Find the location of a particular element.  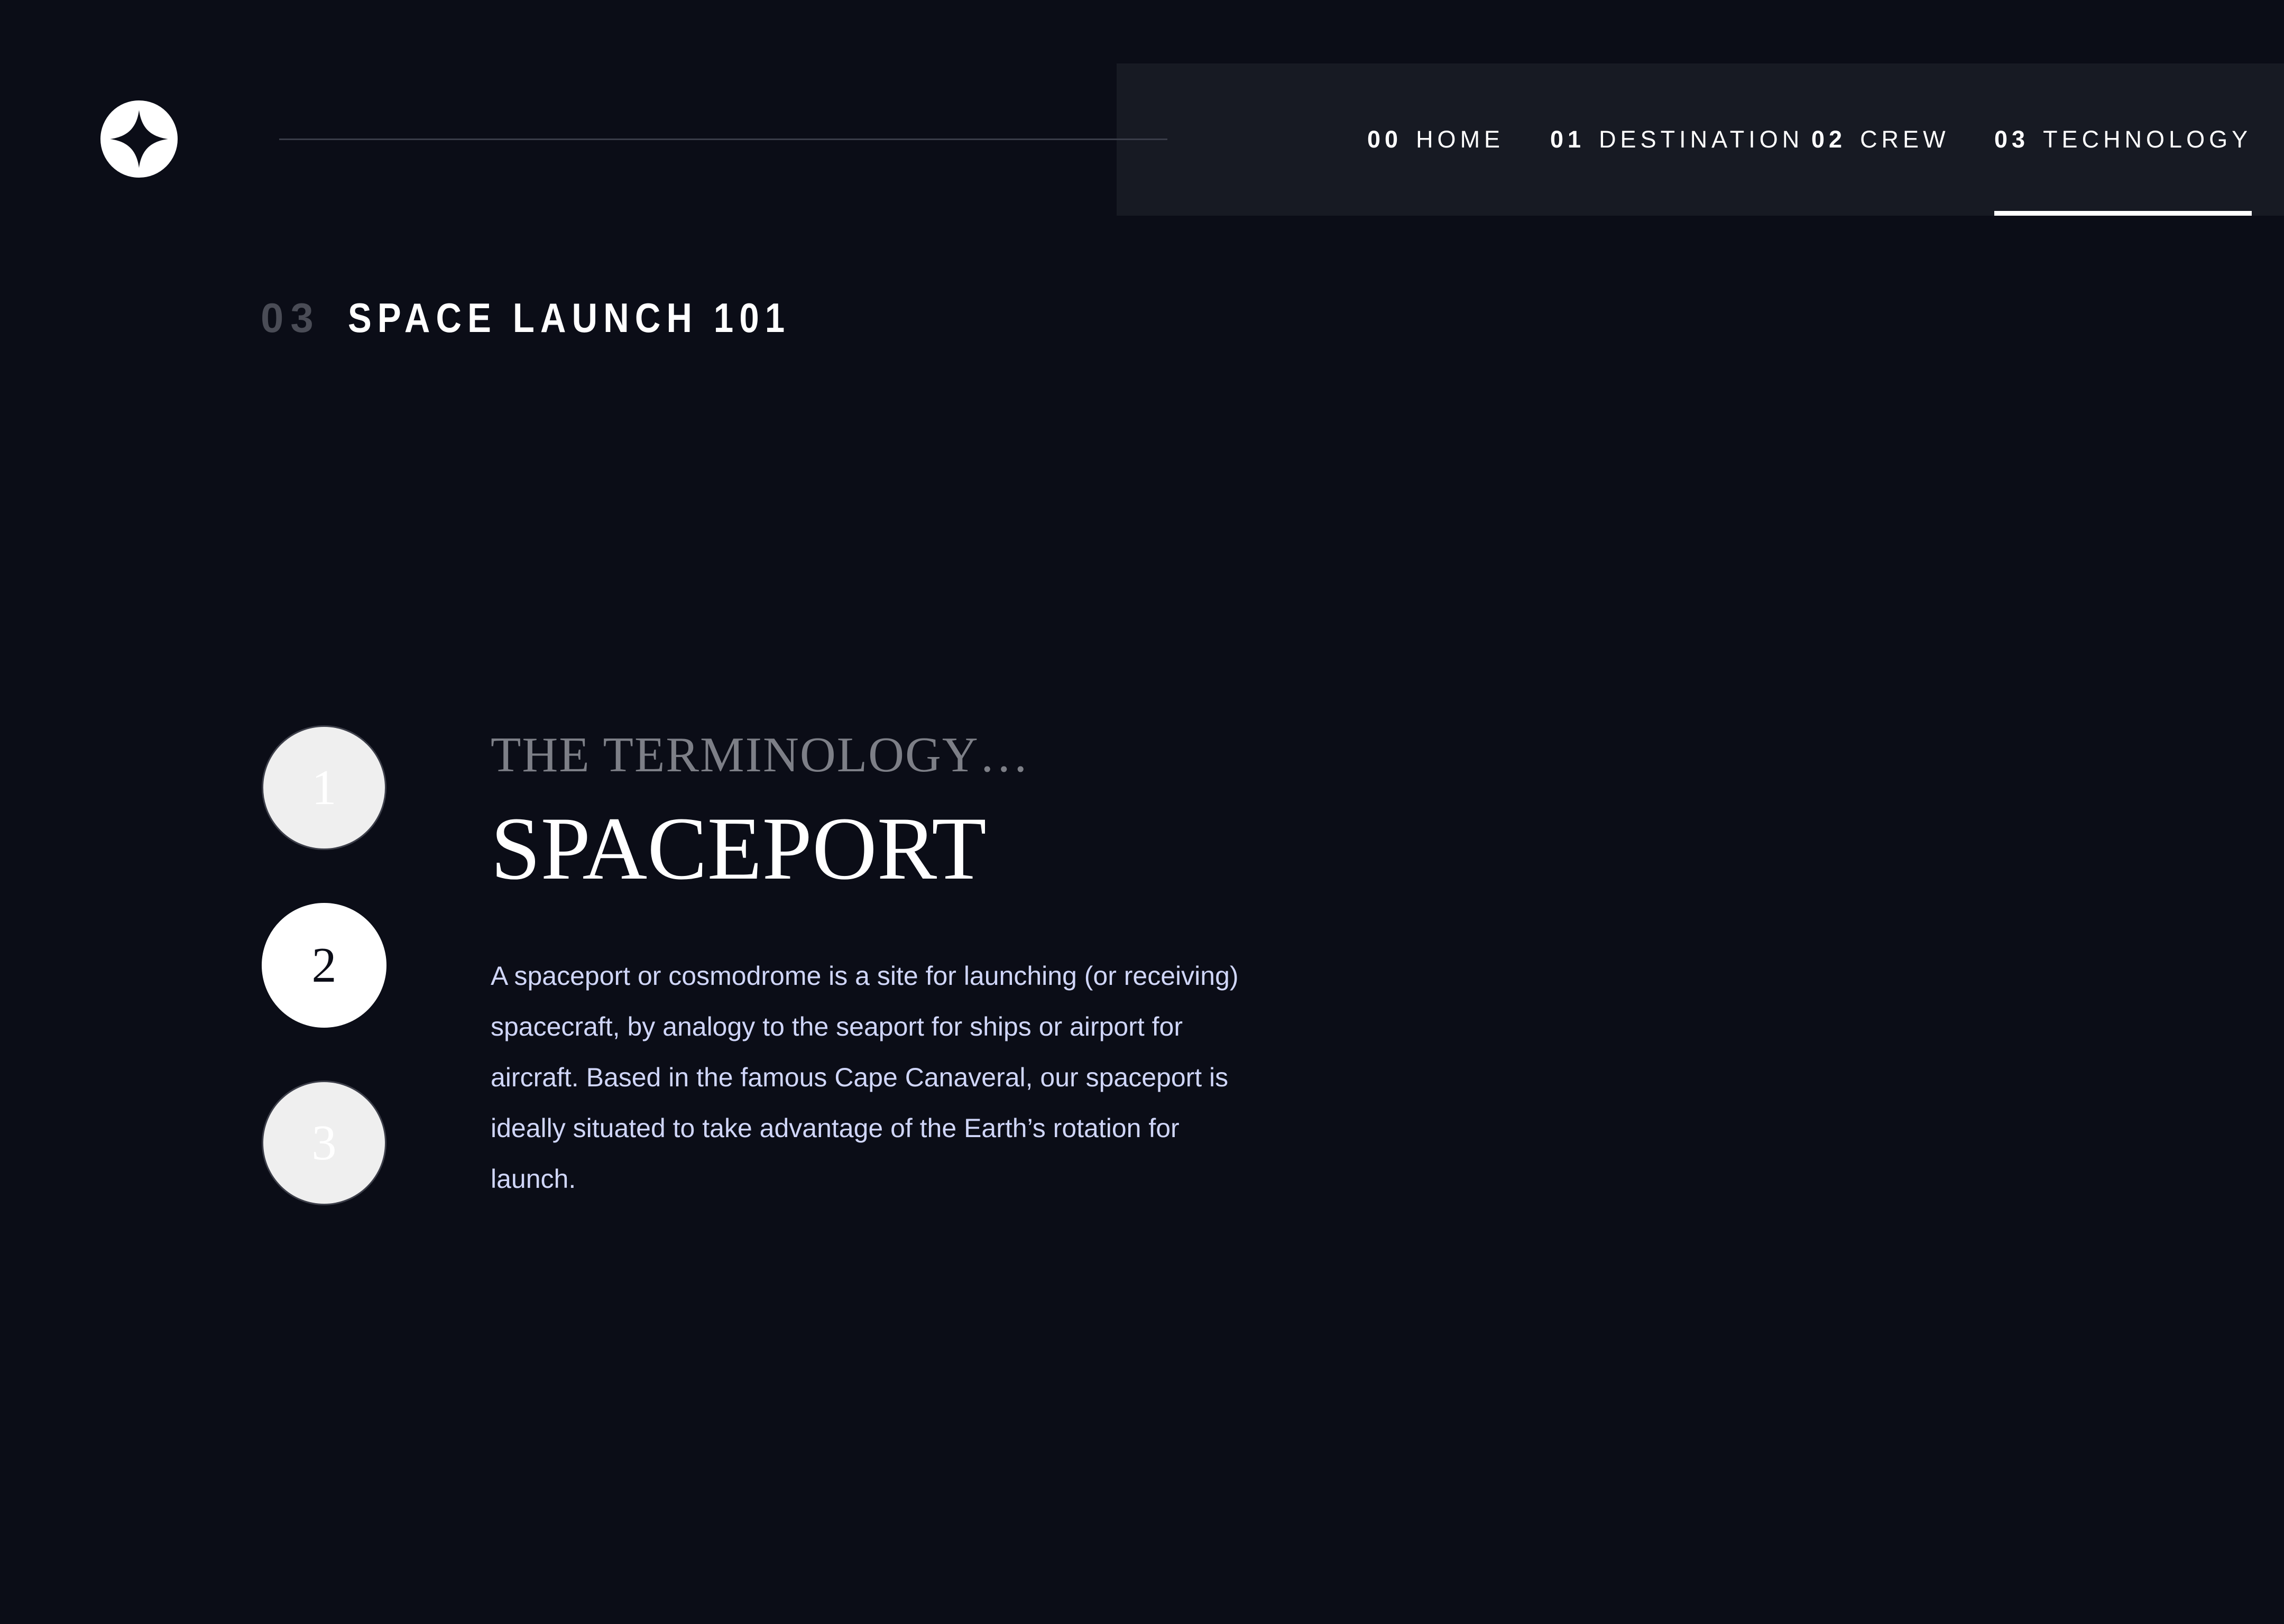

nav-item-label: HOME is located at coordinates (1460, 139).